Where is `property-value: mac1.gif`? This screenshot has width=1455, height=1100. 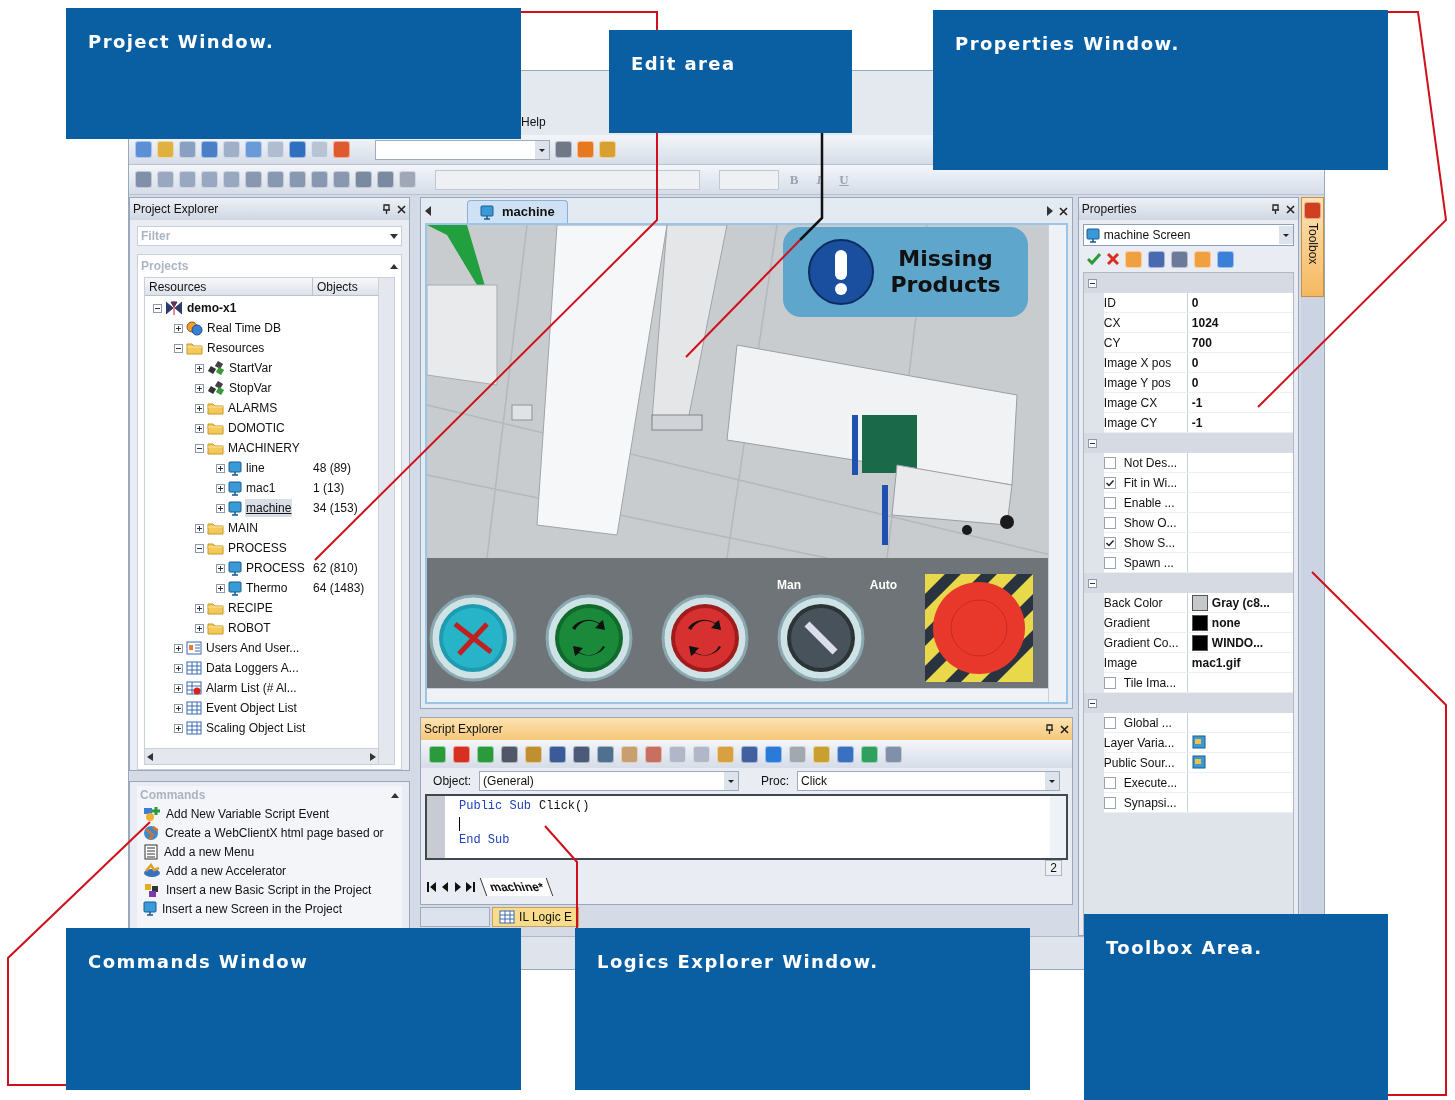
property-value: mac1.gif is located at coordinates (1216, 662).